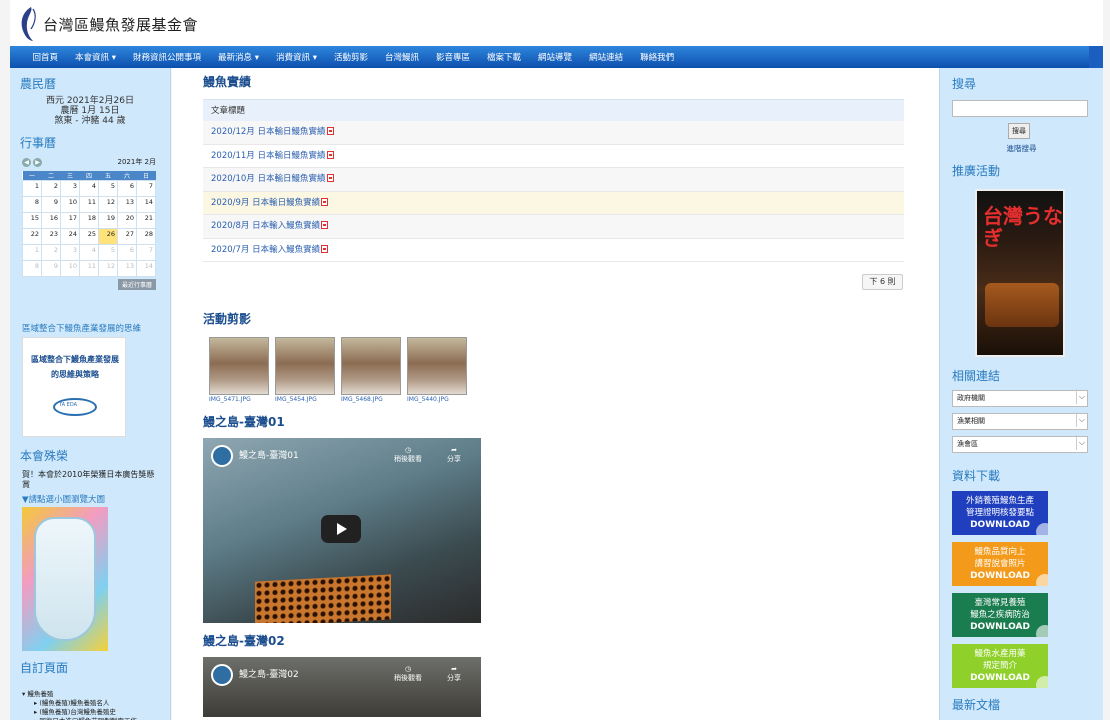  I want to click on calendar-more-button: 最近行事曆, so click(137, 284).